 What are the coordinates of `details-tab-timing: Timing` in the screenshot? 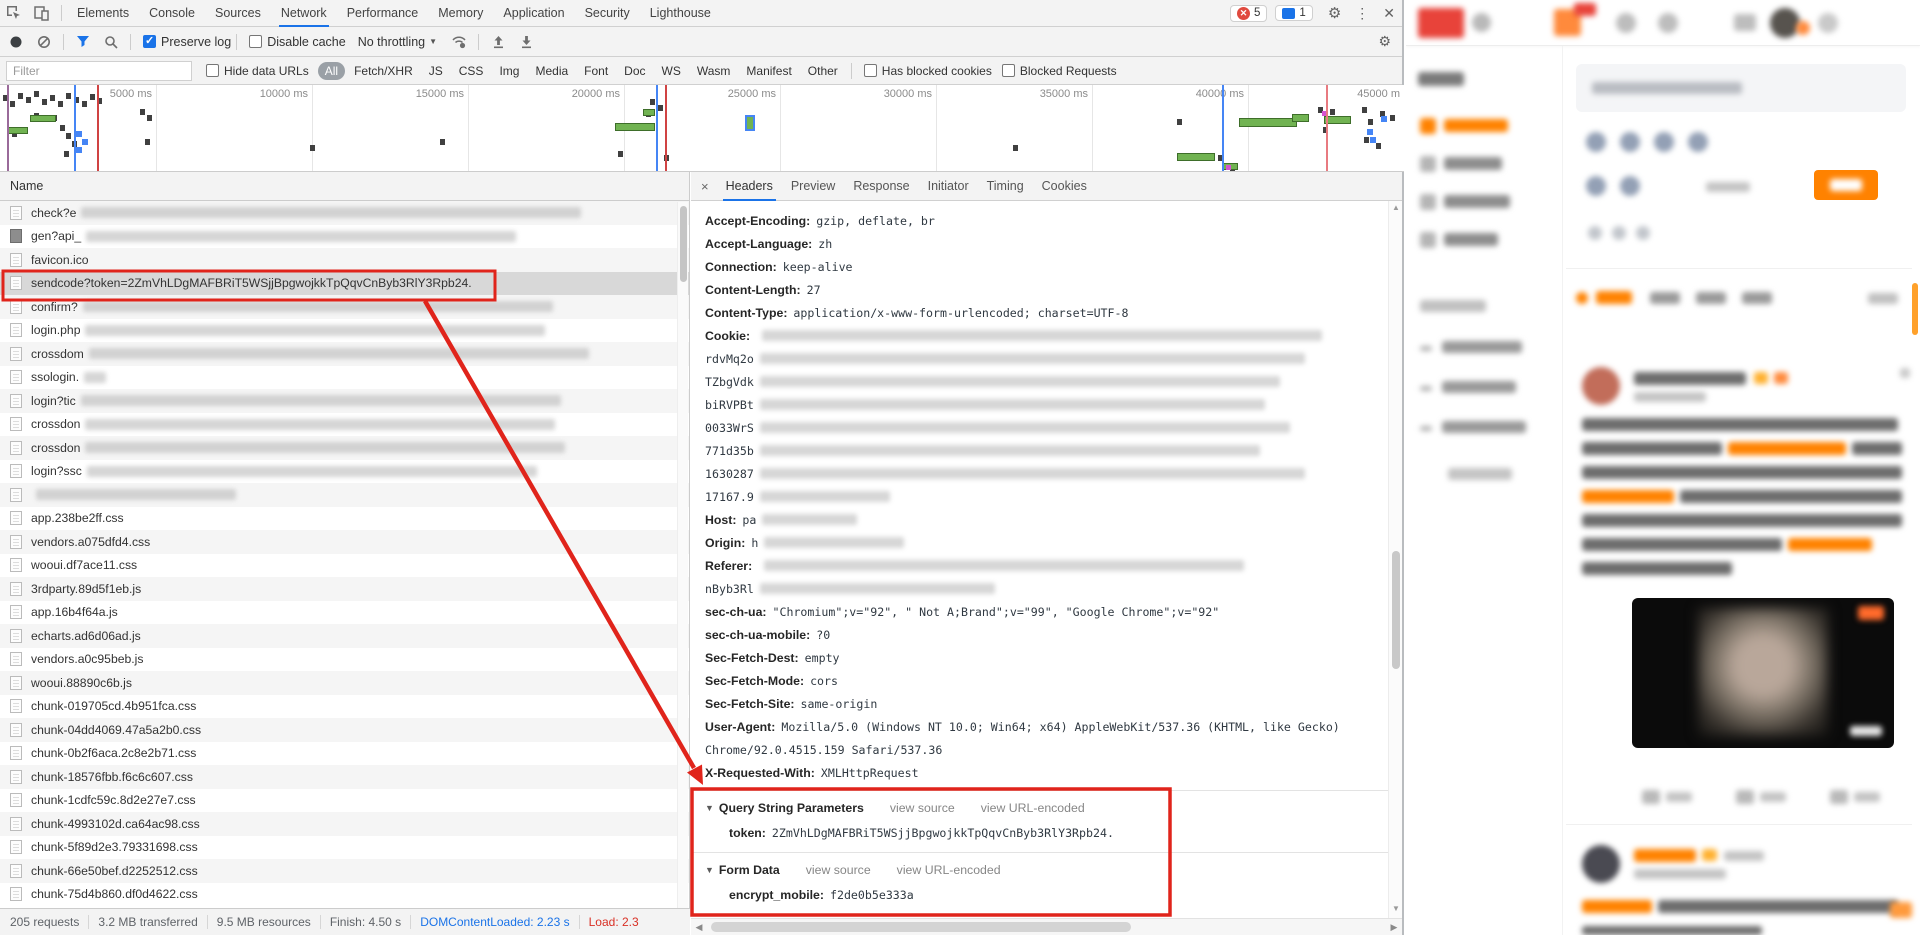 It's located at (1005, 186).